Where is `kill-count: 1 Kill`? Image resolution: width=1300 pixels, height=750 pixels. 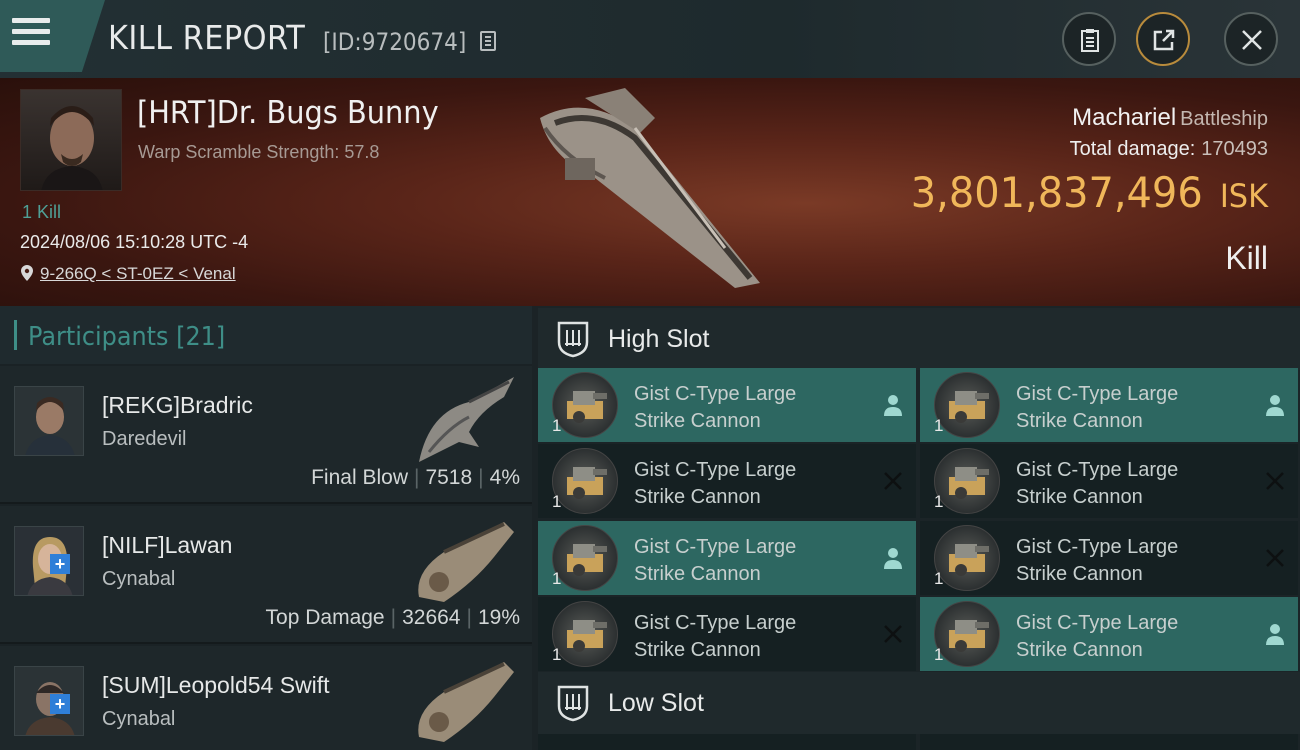 kill-count: 1 Kill is located at coordinates (42, 212).